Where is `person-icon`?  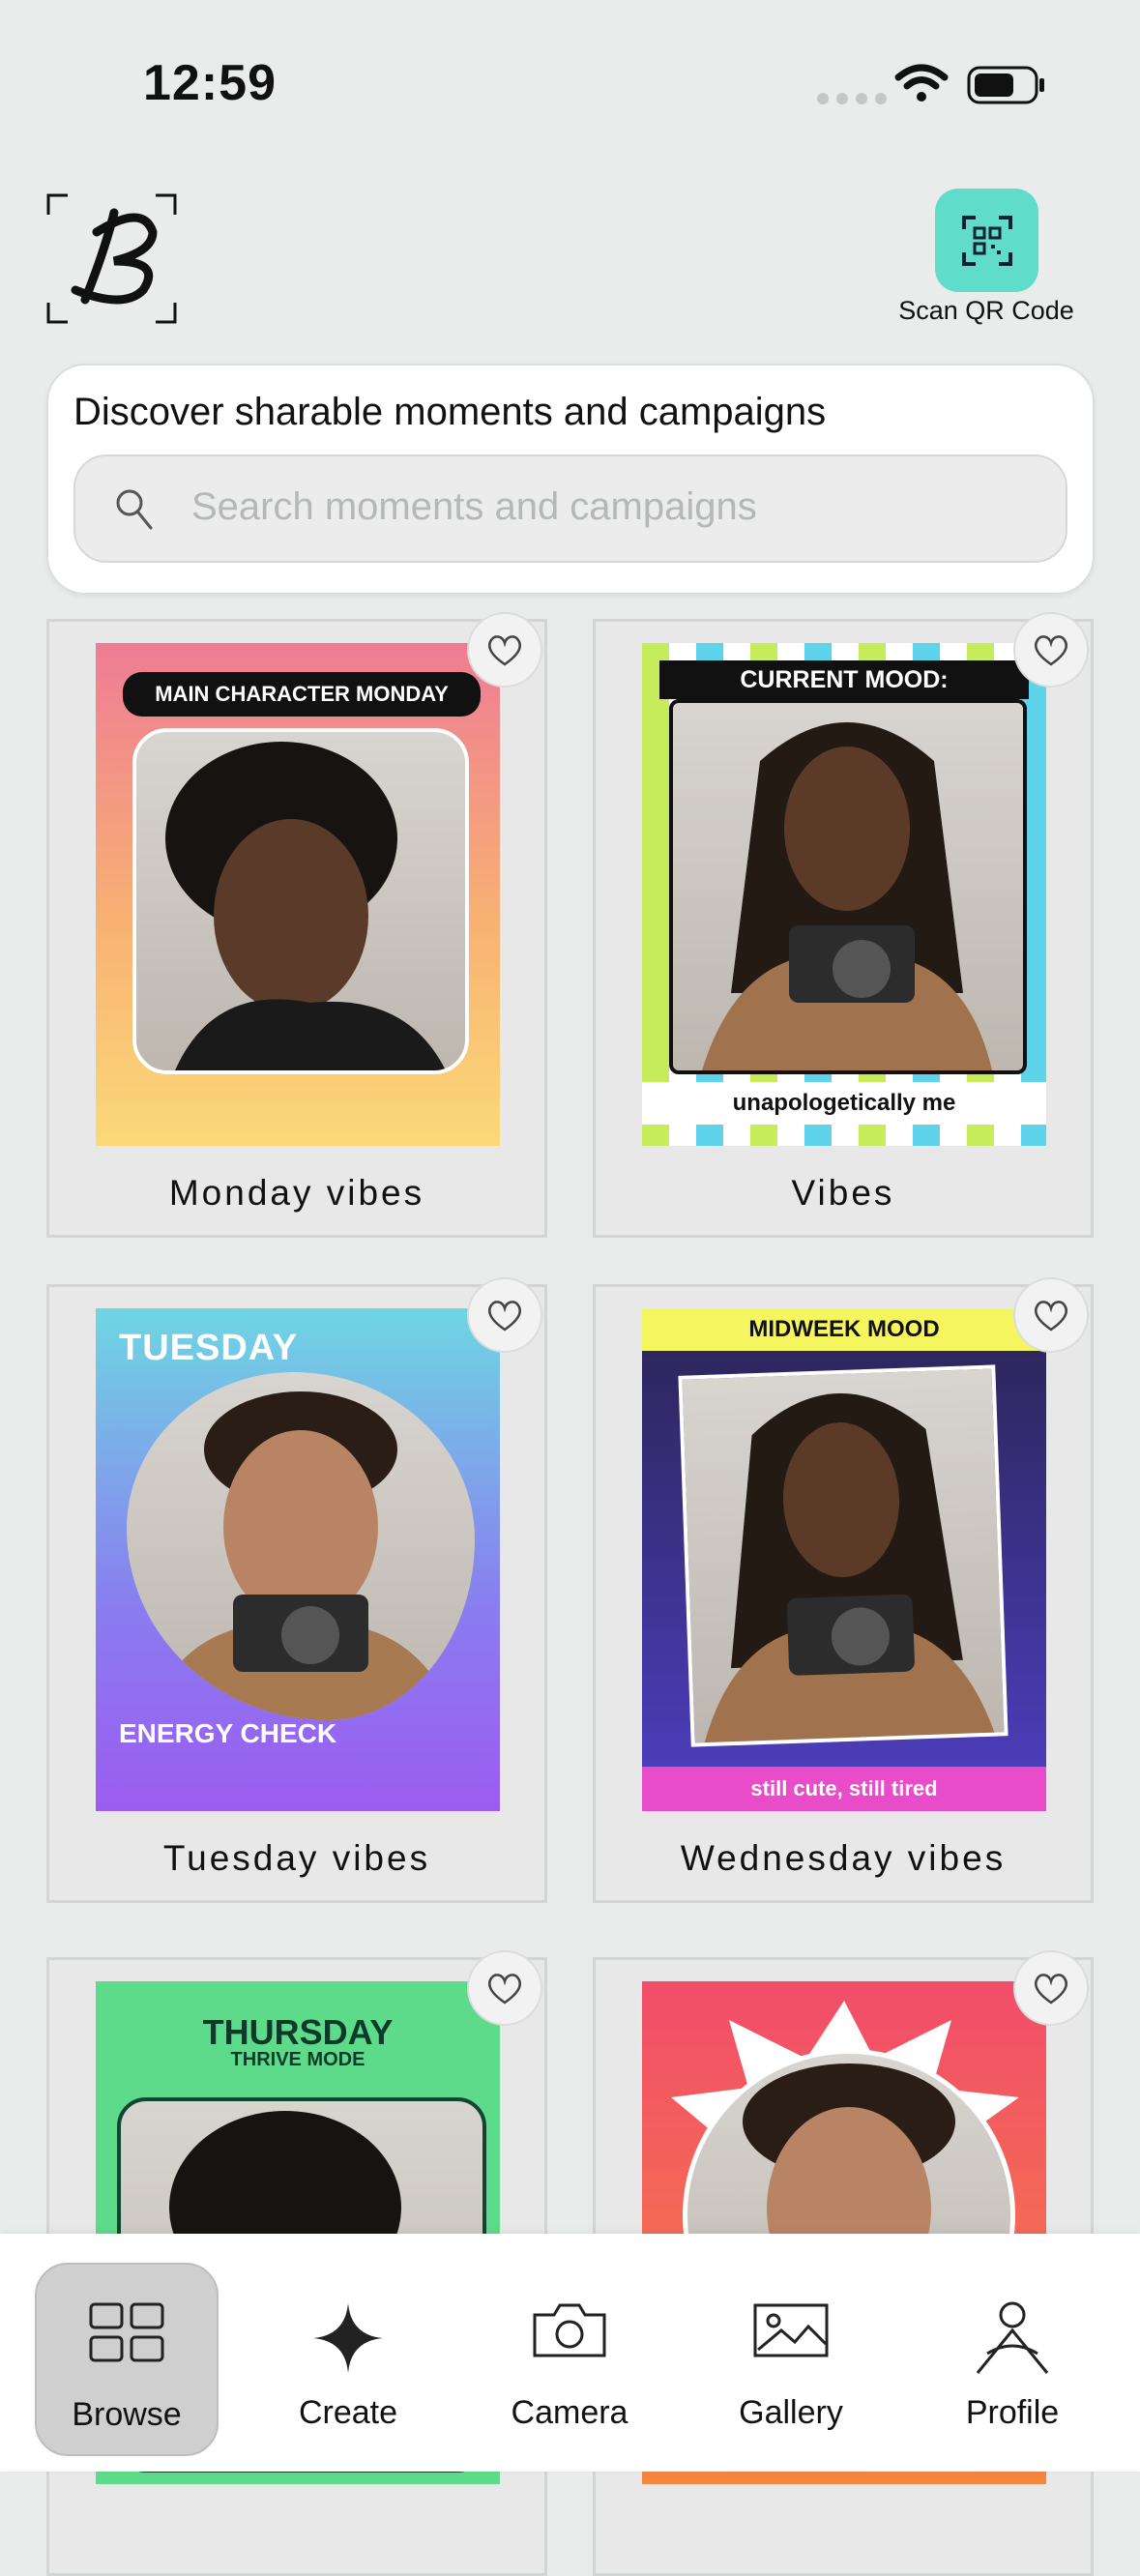
person-icon is located at coordinates (1012, 2337).